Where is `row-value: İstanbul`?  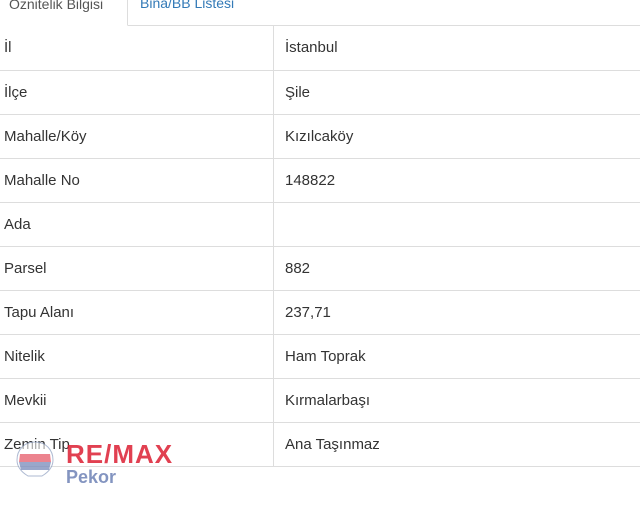
row-value: İstanbul is located at coordinates (311, 47).